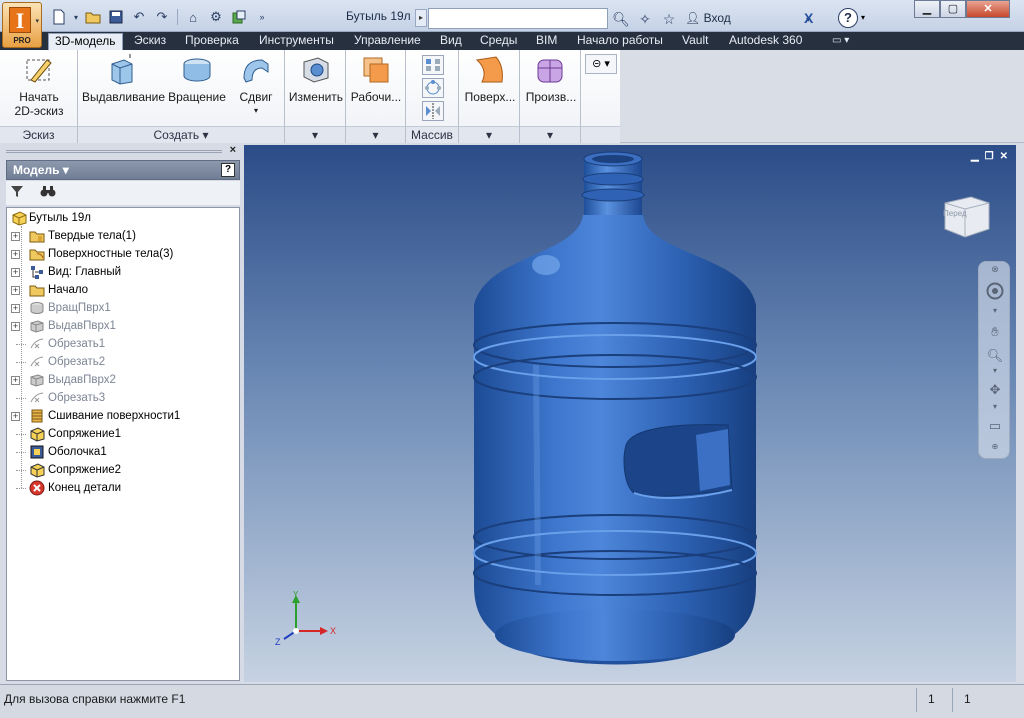 The height and width of the screenshot is (718, 1024). I want to click on look-at-icon: ▭, so click(995, 427).